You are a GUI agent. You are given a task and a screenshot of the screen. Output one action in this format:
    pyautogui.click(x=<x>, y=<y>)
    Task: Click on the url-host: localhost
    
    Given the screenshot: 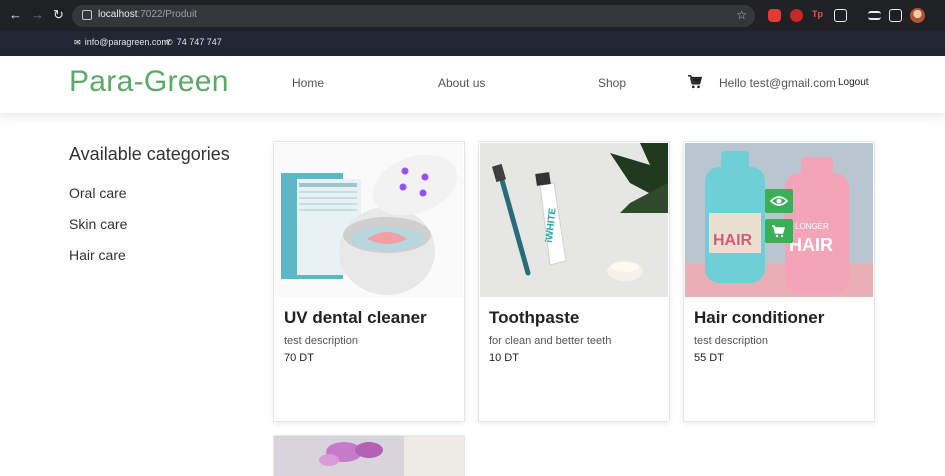 What is the action you would take?
    pyautogui.click(x=118, y=14)
    